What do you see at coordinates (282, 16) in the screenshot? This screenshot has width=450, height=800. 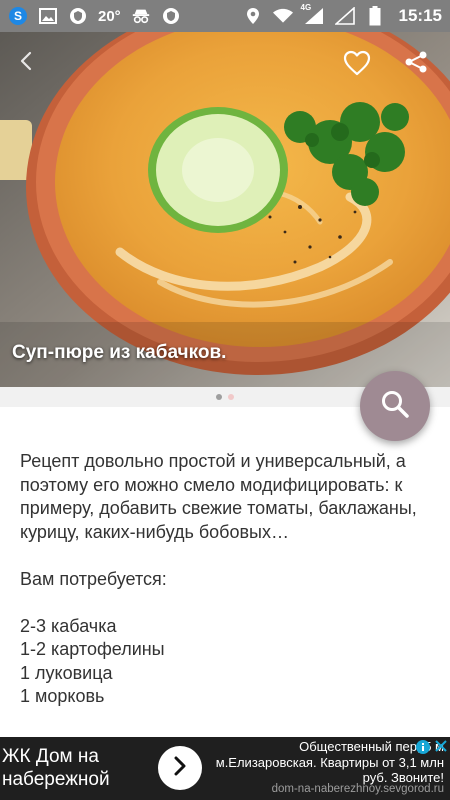 I see `wifi-icon` at bounding box center [282, 16].